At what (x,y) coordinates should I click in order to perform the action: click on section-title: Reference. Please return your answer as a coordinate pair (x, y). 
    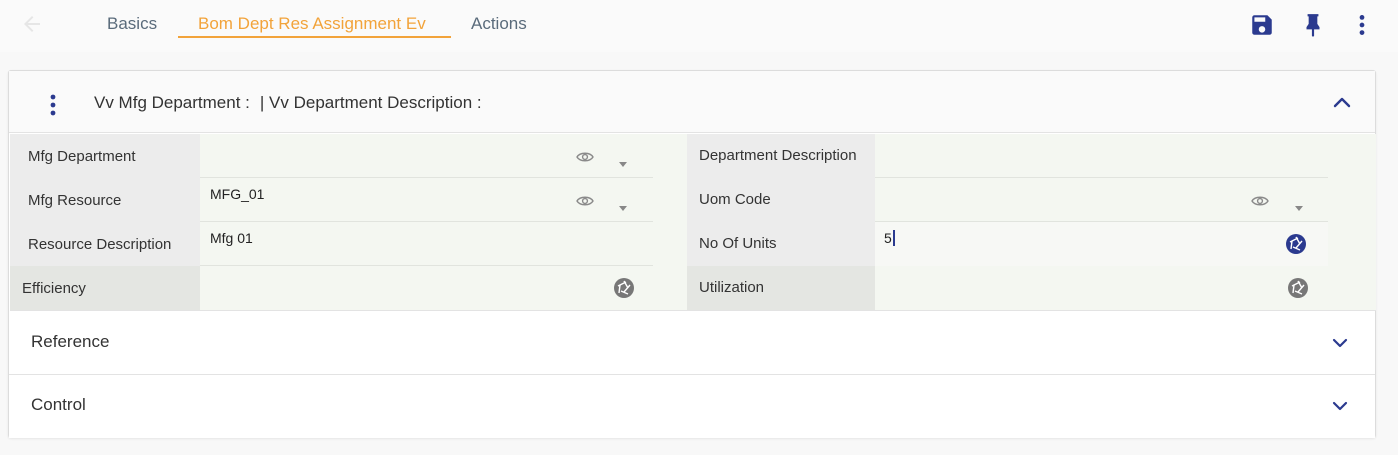
    Looking at the image, I should click on (70, 341).